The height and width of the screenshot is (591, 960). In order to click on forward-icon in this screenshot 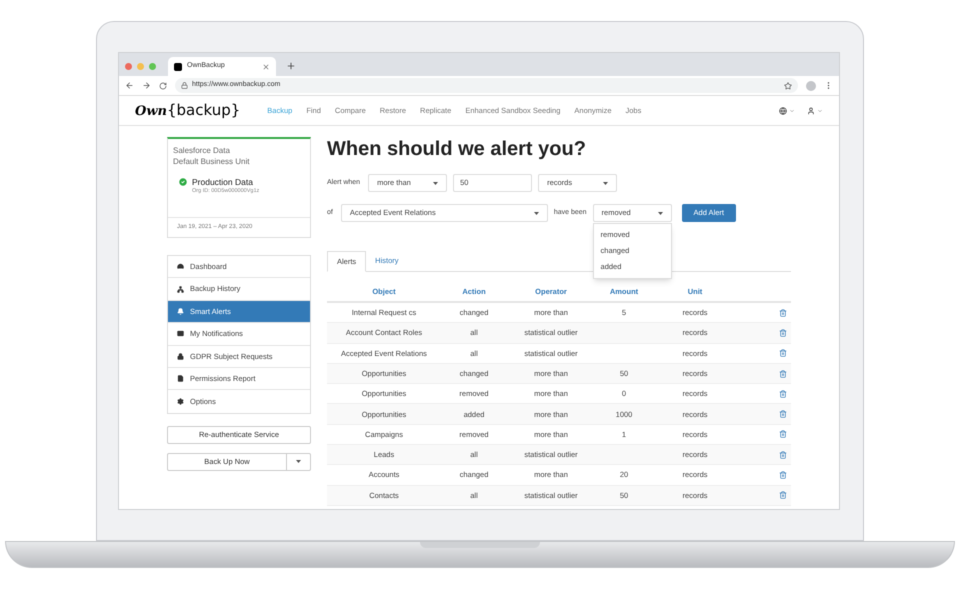, I will do `click(146, 85)`.